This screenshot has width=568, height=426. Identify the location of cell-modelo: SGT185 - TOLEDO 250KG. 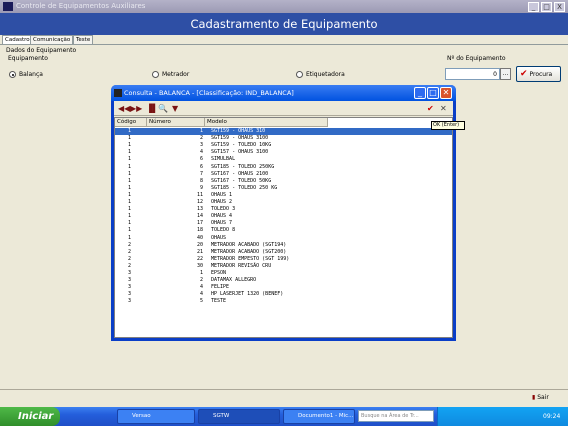
(243, 166).